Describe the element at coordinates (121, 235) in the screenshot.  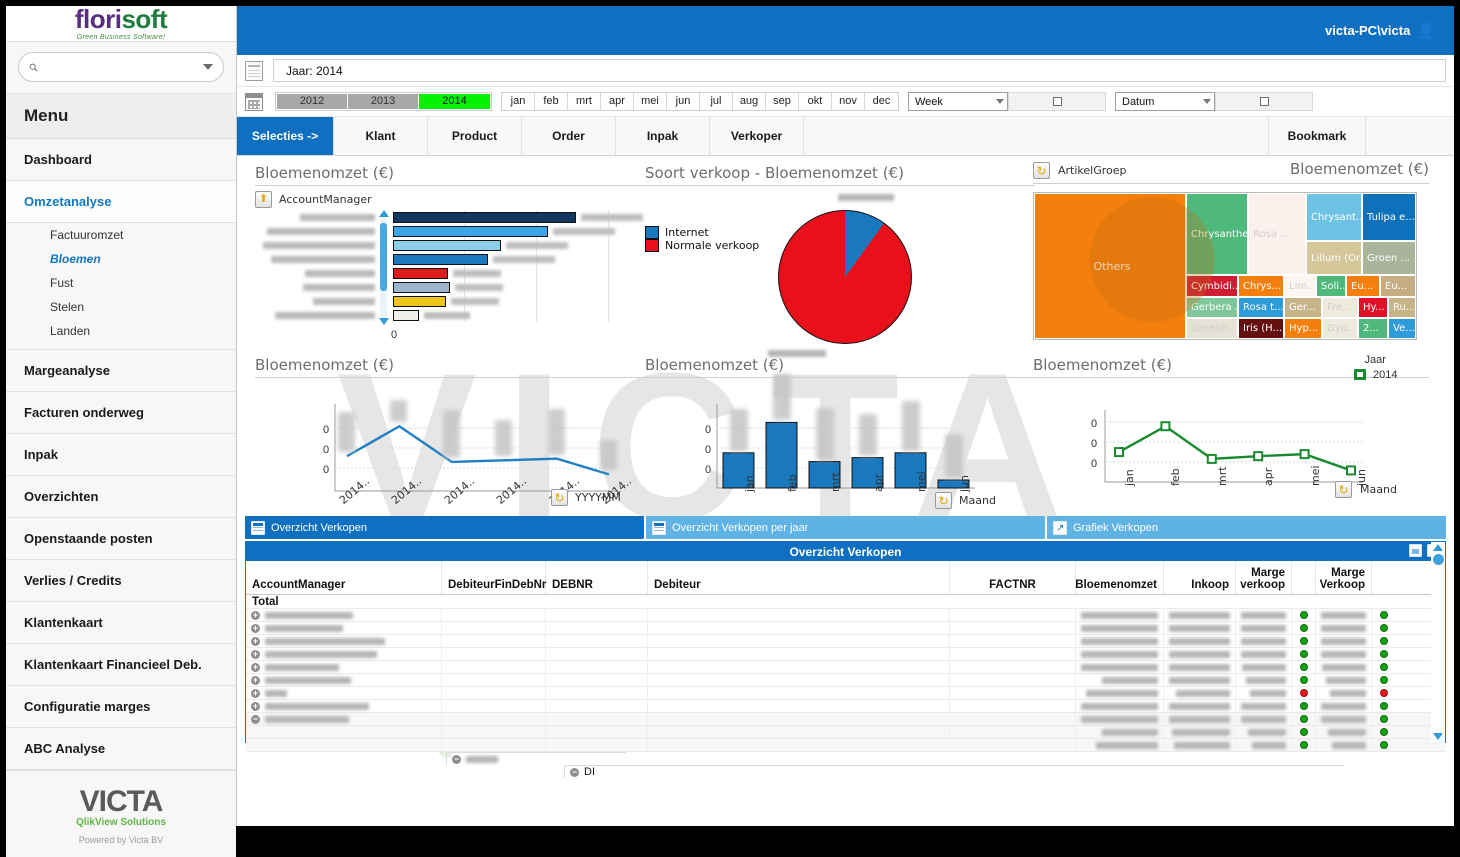
I see `sidebar-subitem-factuuromzet: Factuuromzet` at that location.